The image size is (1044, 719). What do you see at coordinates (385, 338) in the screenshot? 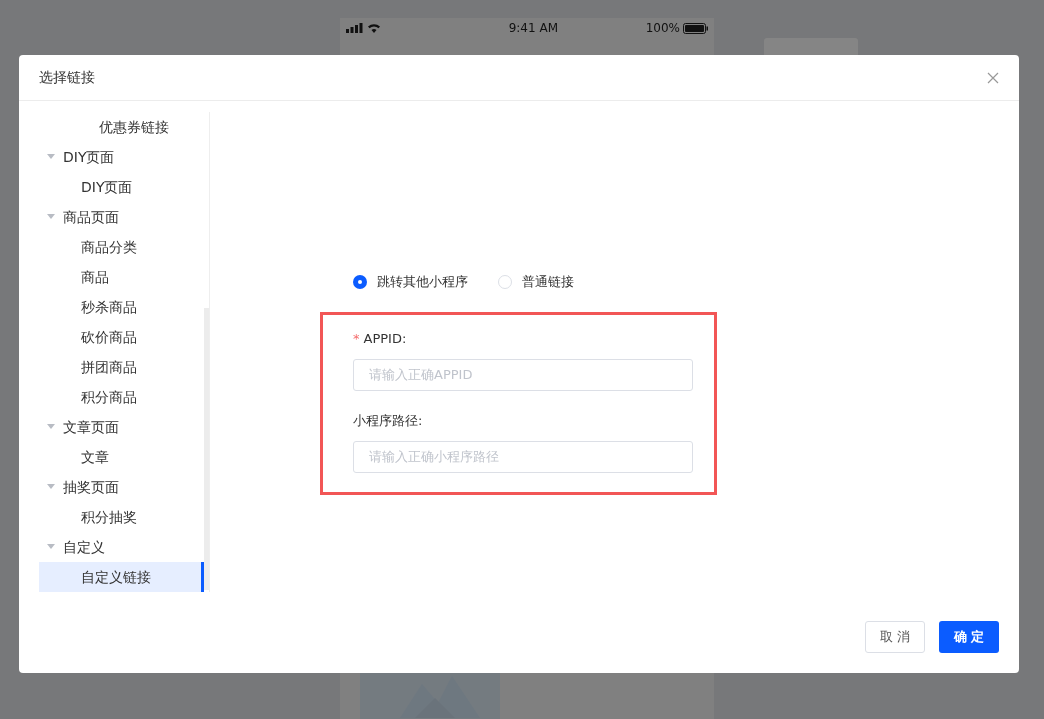
I see `field-label-text: APPID:` at bounding box center [385, 338].